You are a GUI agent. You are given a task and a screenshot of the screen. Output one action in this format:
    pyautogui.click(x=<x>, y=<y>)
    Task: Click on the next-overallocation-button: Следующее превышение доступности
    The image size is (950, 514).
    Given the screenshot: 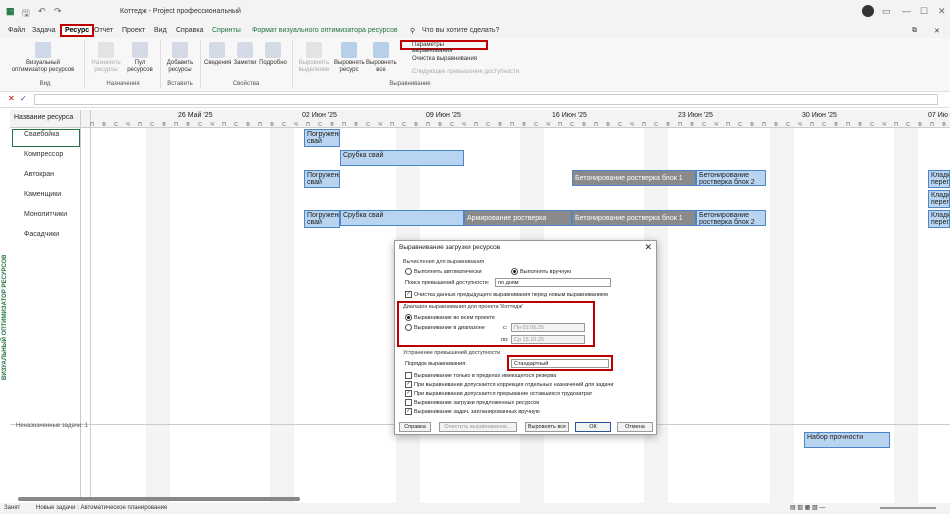 What is the action you would take?
    pyautogui.click(x=460, y=72)
    